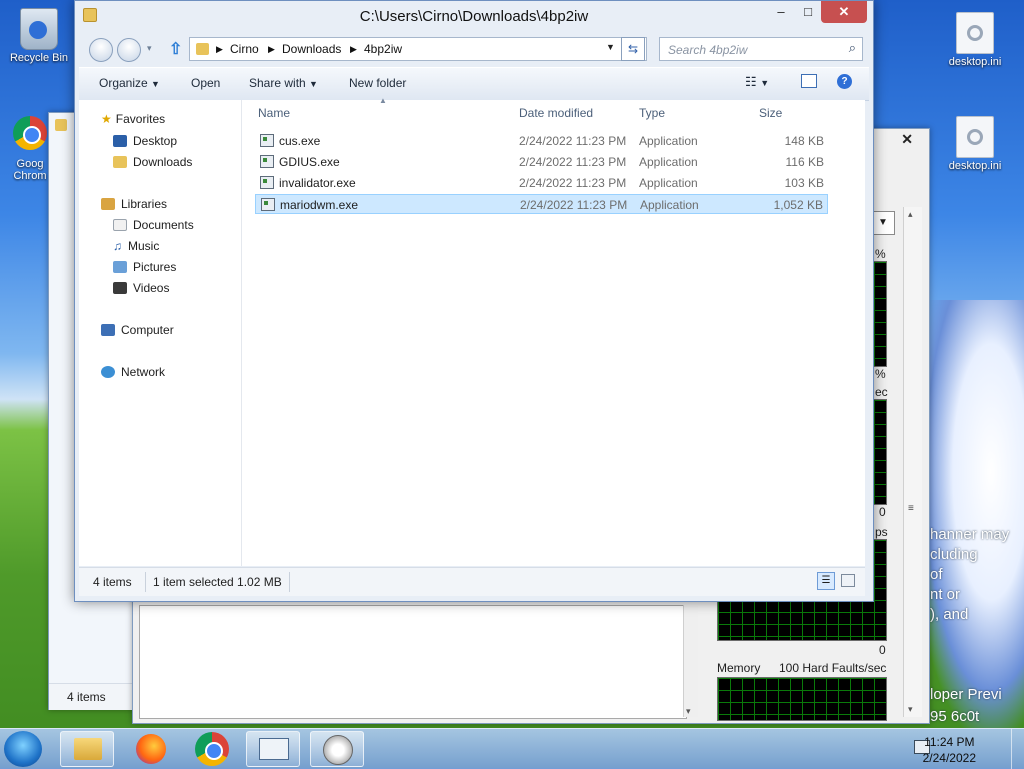 Image resolution: width=1024 pixels, height=769 pixels. I want to click on nav-favorites: ★ Favorites, so click(133, 119).